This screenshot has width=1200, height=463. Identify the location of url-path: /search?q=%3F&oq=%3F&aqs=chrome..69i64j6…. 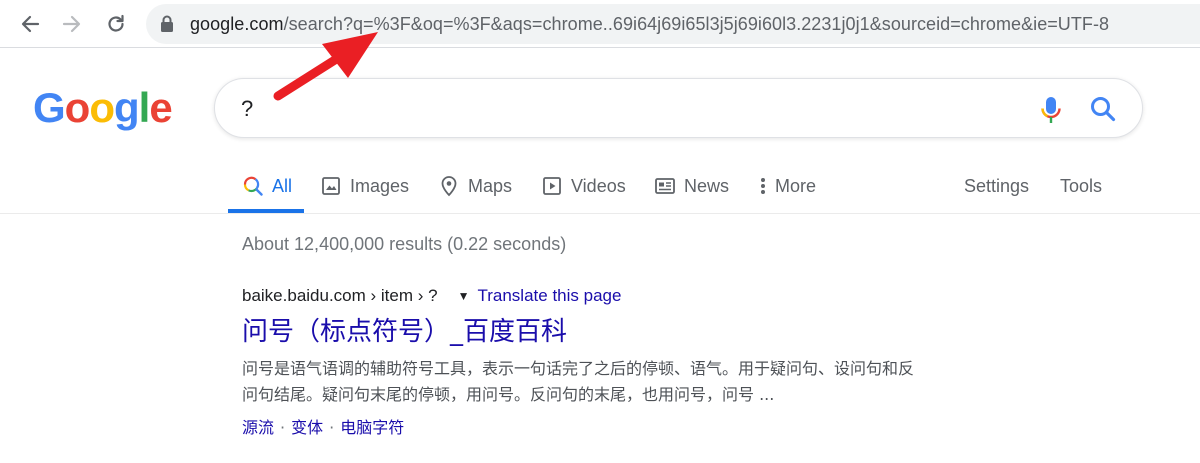
(696, 24).